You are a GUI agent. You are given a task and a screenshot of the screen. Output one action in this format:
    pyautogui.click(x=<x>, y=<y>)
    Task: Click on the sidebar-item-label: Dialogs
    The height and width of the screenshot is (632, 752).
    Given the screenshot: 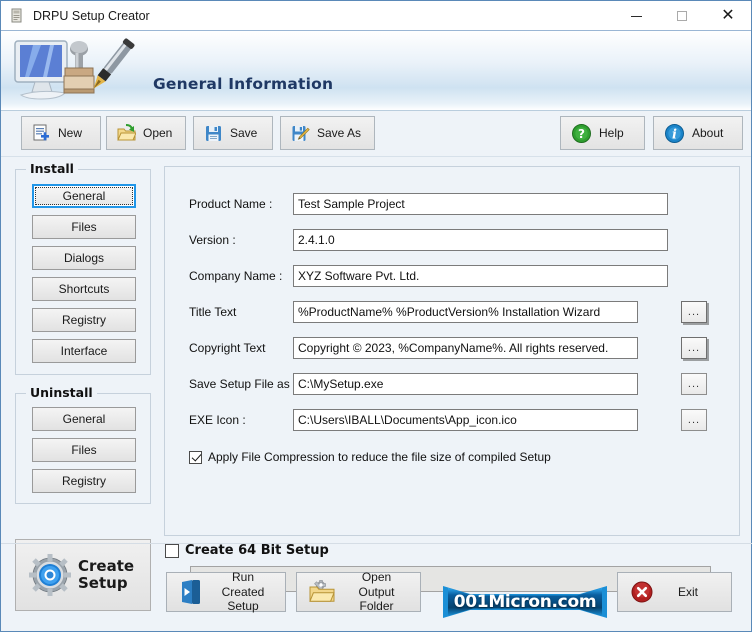 What is the action you would take?
    pyautogui.click(x=84, y=258)
    